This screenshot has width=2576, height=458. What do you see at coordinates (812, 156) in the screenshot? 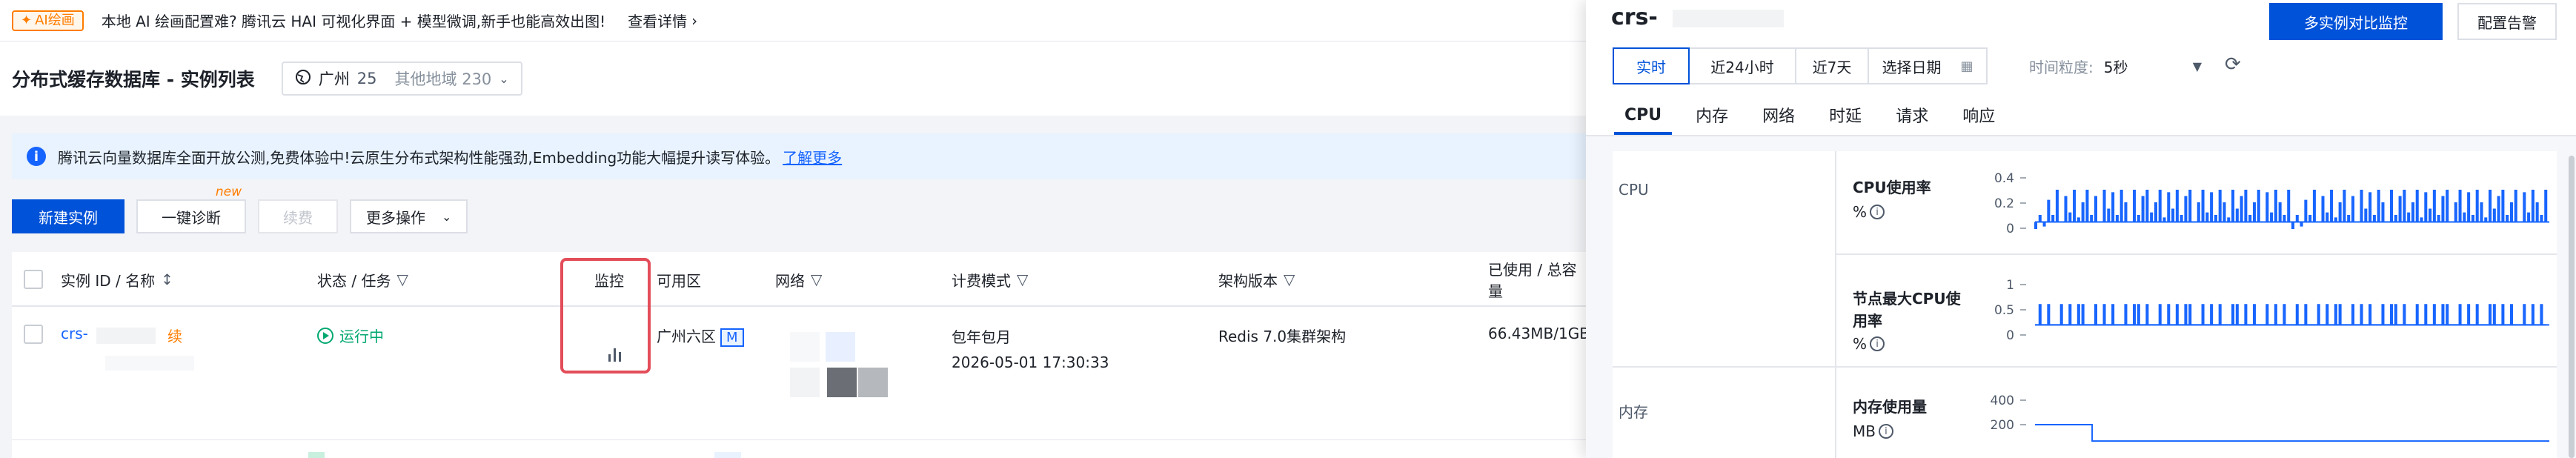
I see `notice-link: 了解更多` at bounding box center [812, 156].